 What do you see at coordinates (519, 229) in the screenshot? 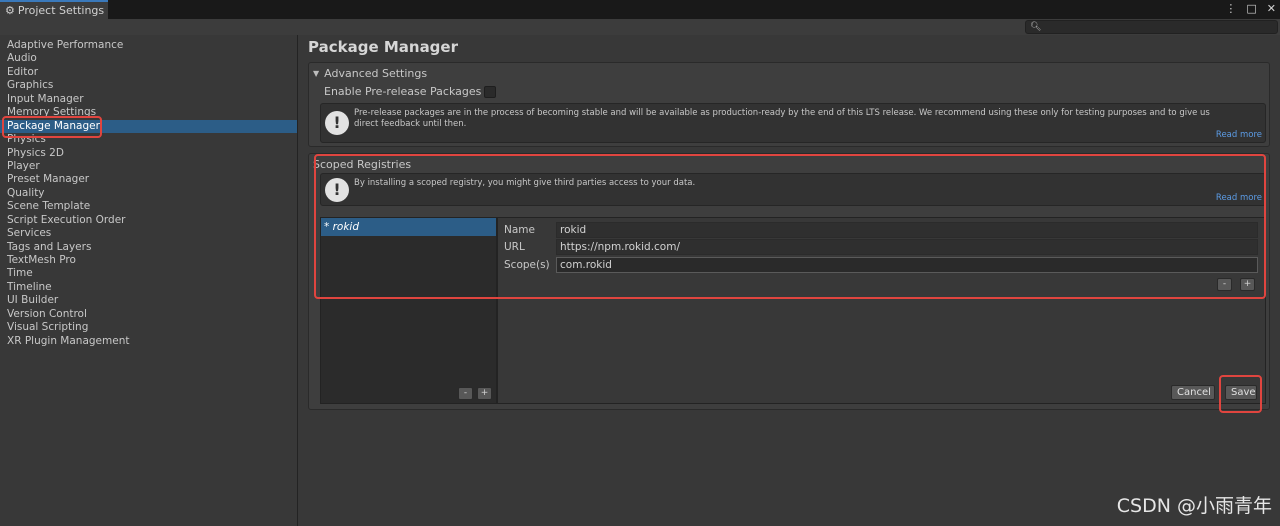
I see `name-label: Name` at bounding box center [519, 229].